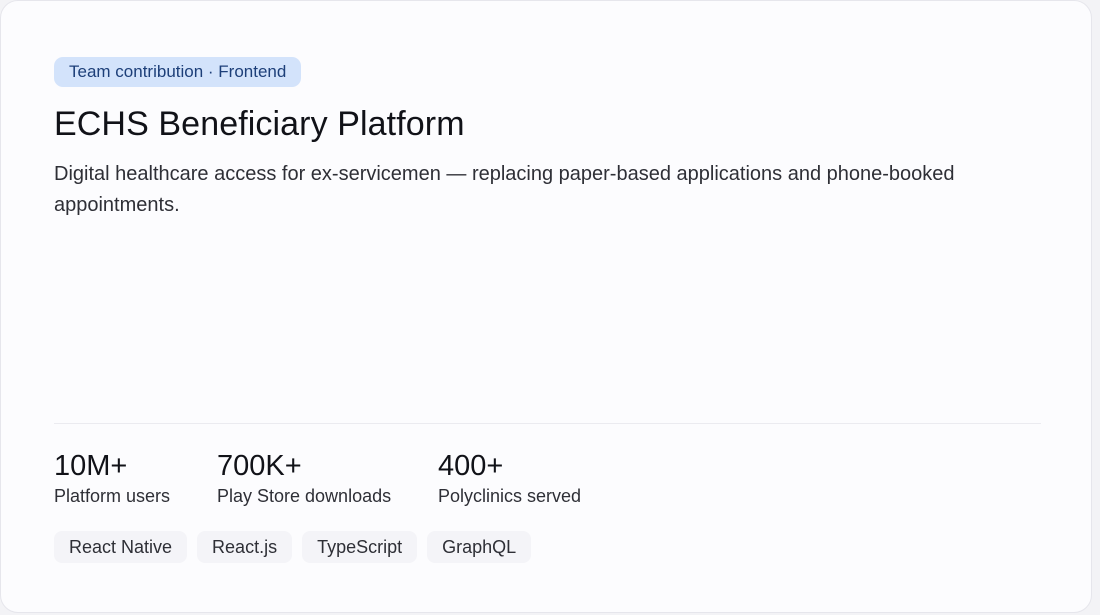 Image resolution: width=1100 pixels, height=615 pixels. What do you see at coordinates (135, 478) in the screenshot?
I see `stat-platform-users: 10M+ Platform users` at bounding box center [135, 478].